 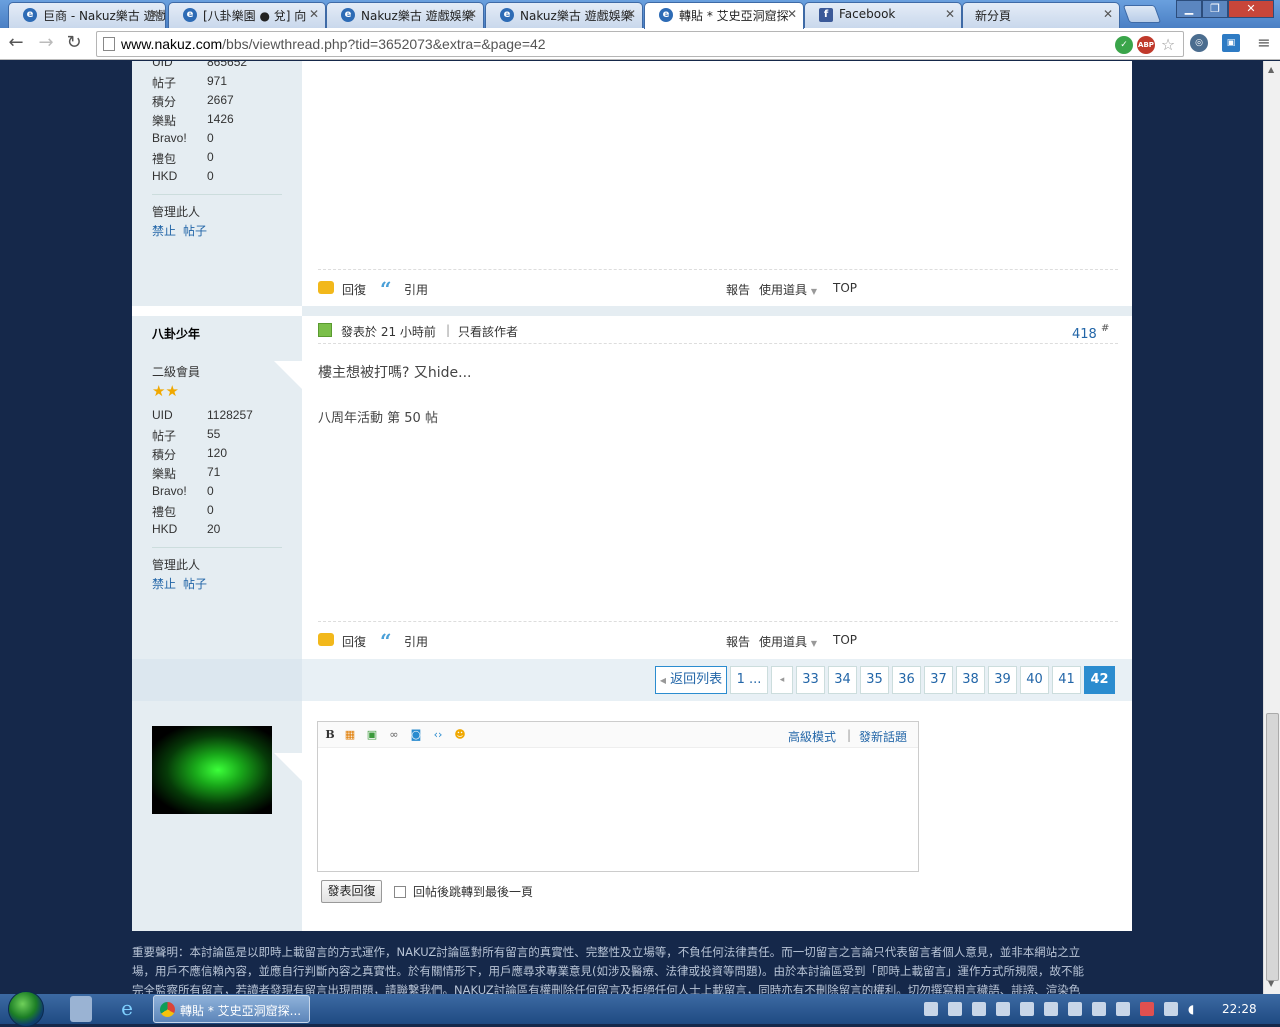 I want to click on vertical-scrollbar: ▲ ▼, so click(x=1271, y=527).